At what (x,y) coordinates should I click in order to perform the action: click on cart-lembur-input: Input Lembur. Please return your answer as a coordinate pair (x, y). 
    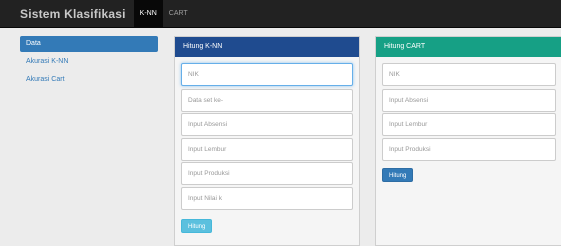
    Looking at the image, I should click on (469, 124).